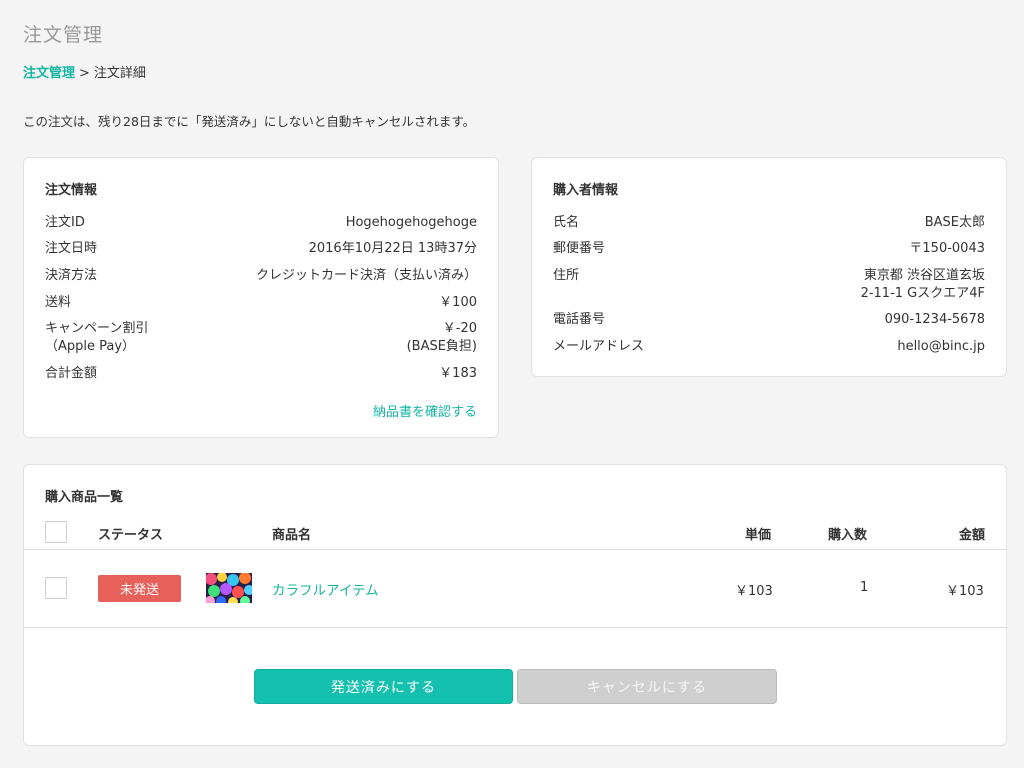  Describe the element at coordinates (325, 589) in the screenshot. I see `item-name-link: カラフルアイテム` at that location.